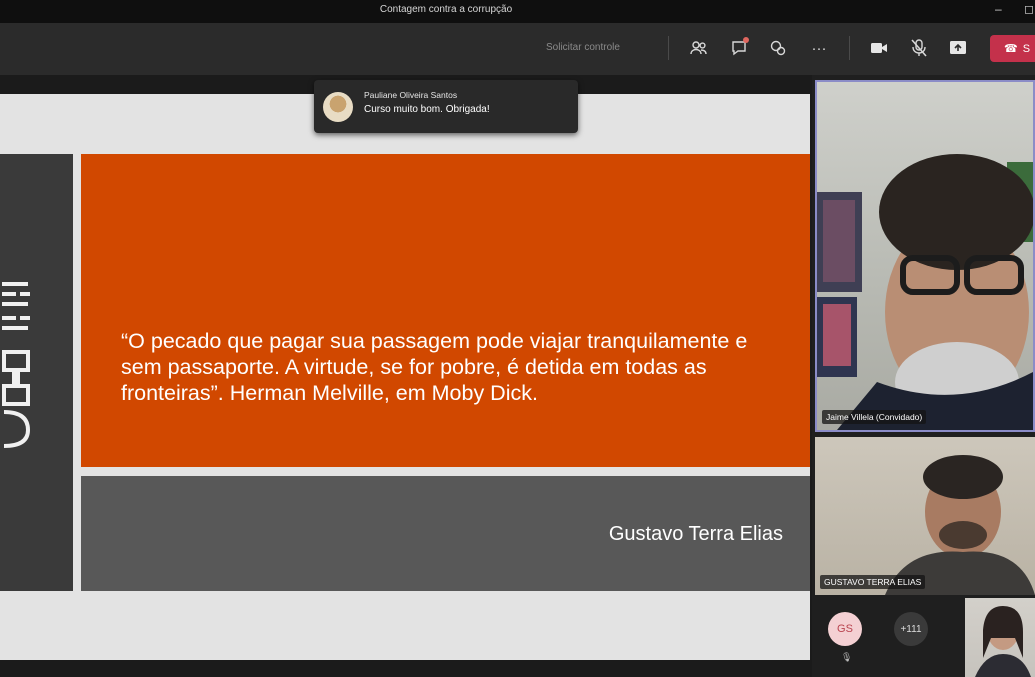  I want to click on microphone-muted-icon, so click(919, 48).